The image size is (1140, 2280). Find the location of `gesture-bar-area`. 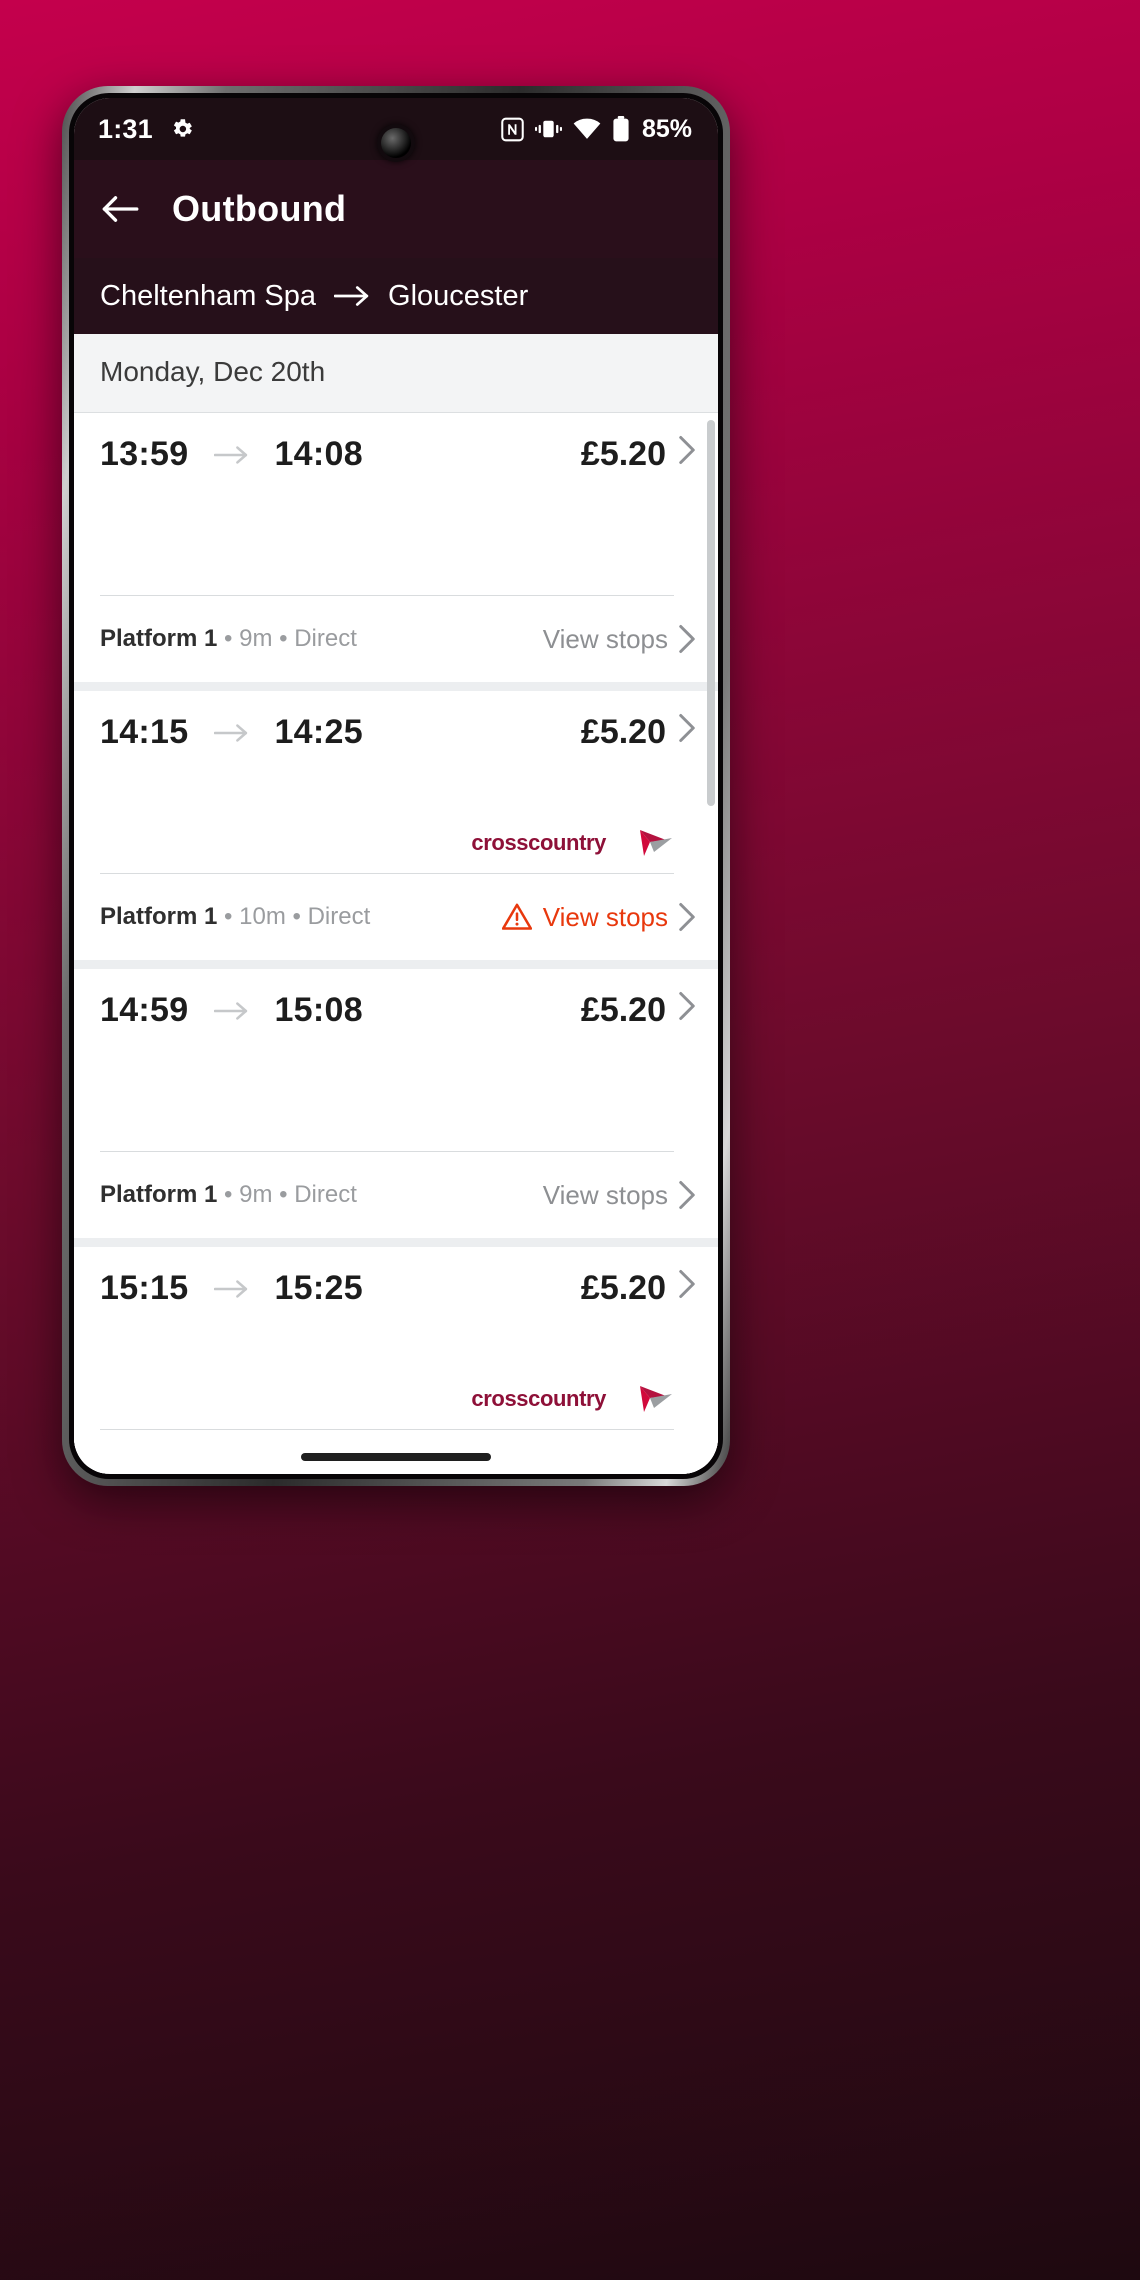

gesture-bar-area is located at coordinates (396, 1457).